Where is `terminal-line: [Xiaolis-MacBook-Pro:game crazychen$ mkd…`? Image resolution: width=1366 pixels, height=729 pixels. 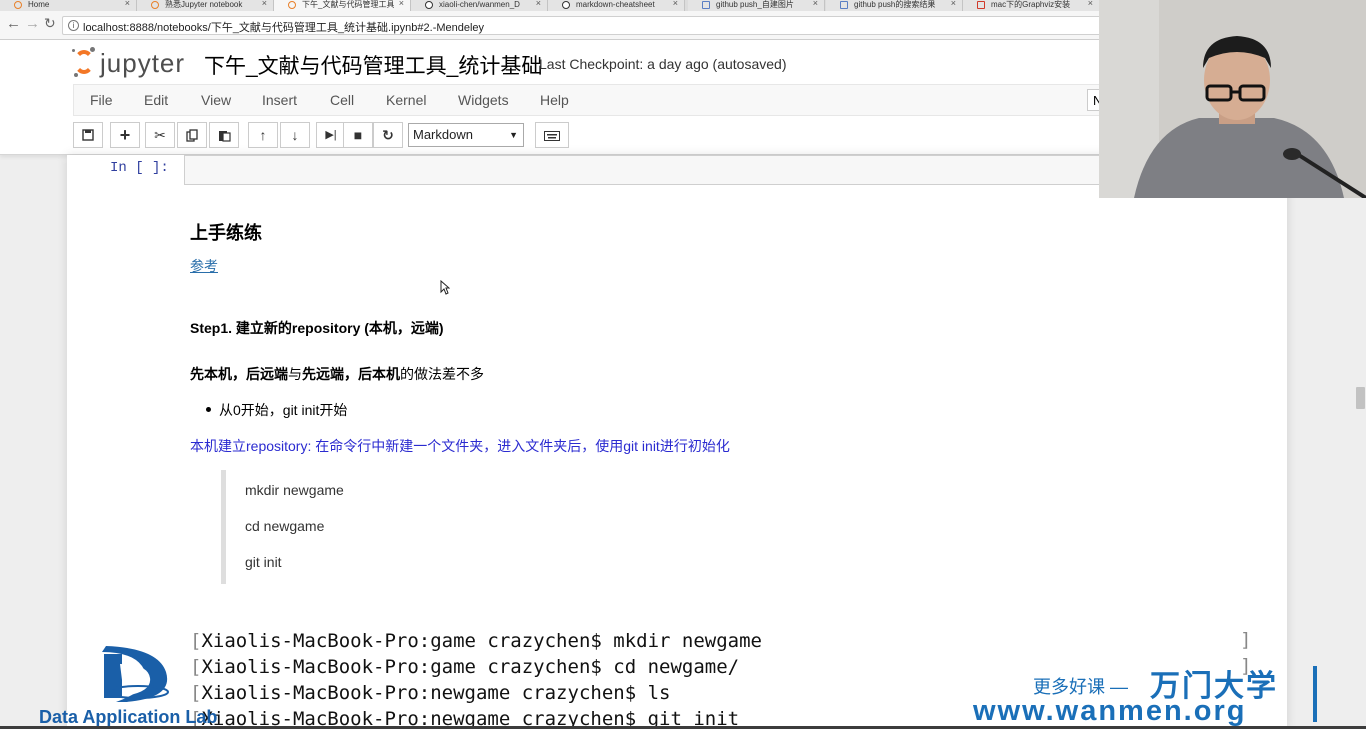 terminal-line: [Xiaolis-MacBook-Pro:game crazychen$ mkd… is located at coordinates (476, 641).